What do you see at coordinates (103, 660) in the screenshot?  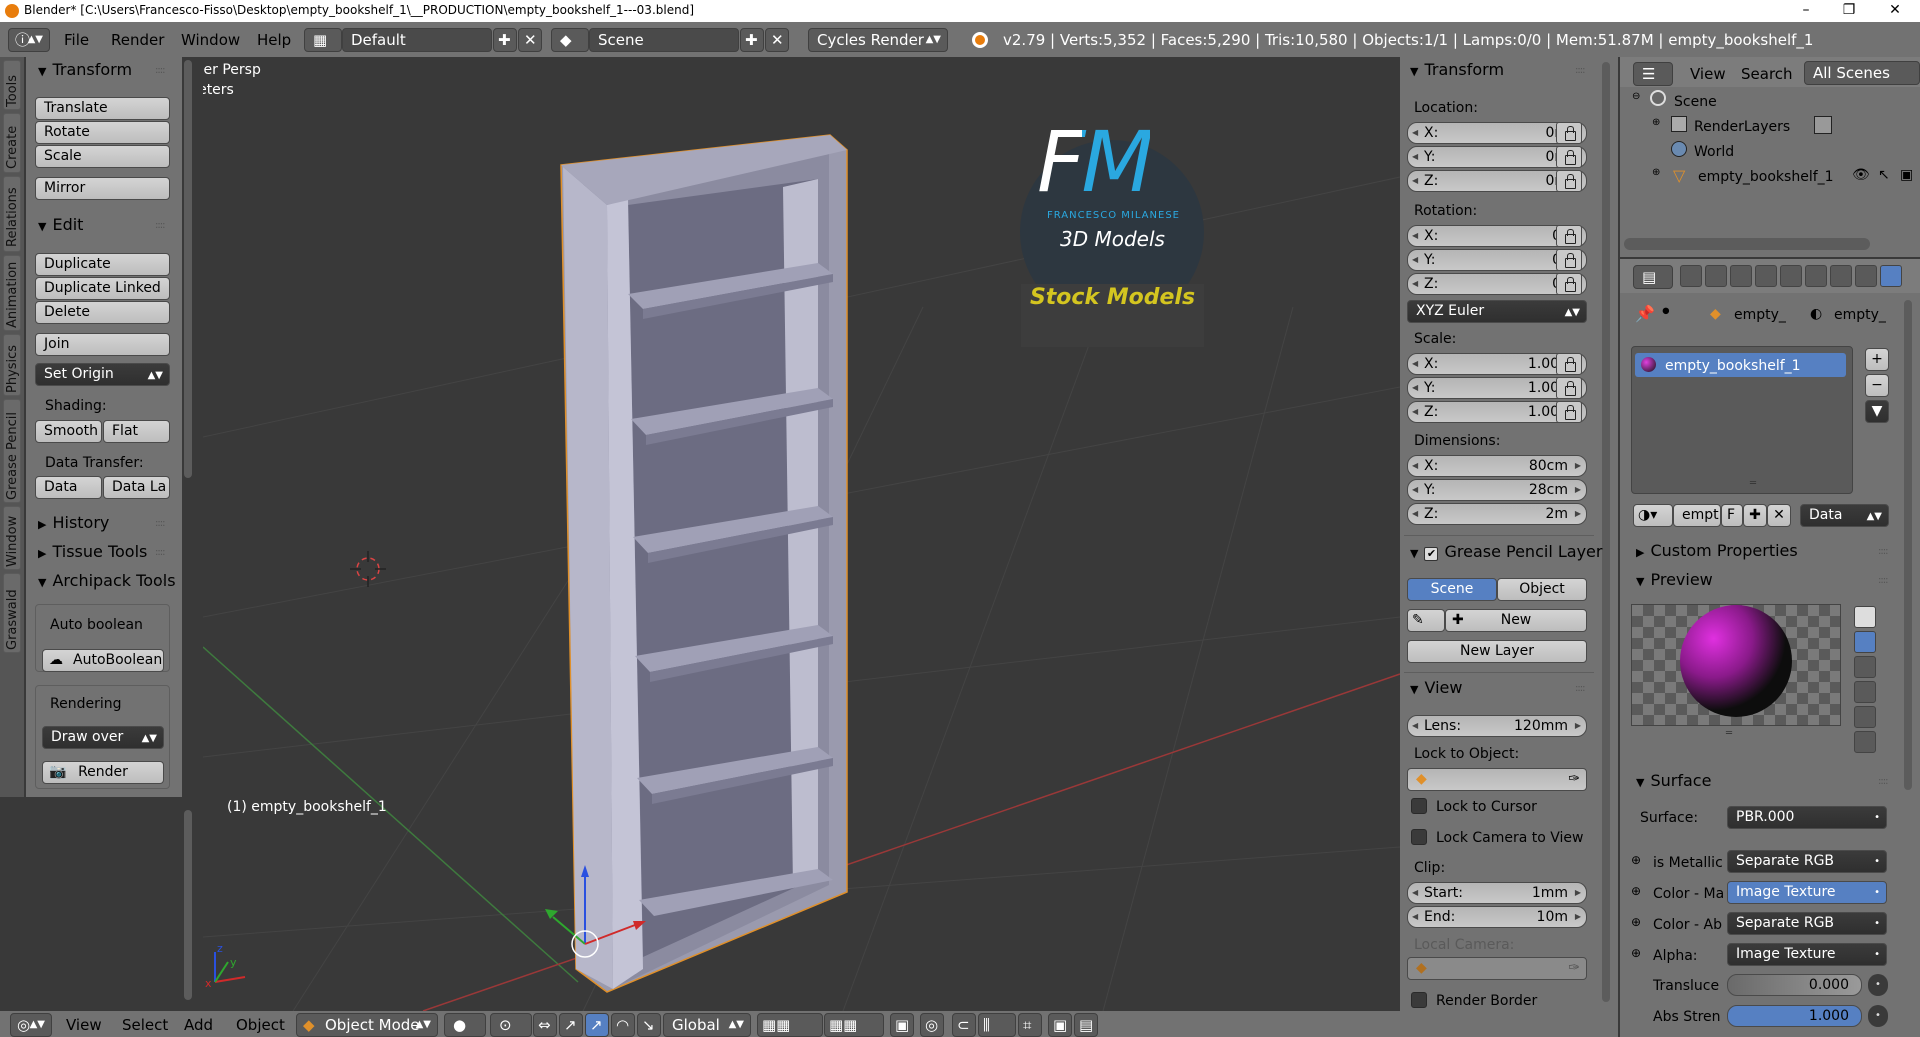 I see `auto-boolean-button: ☁ AutoBoolean` at bounding box center [103, 660].